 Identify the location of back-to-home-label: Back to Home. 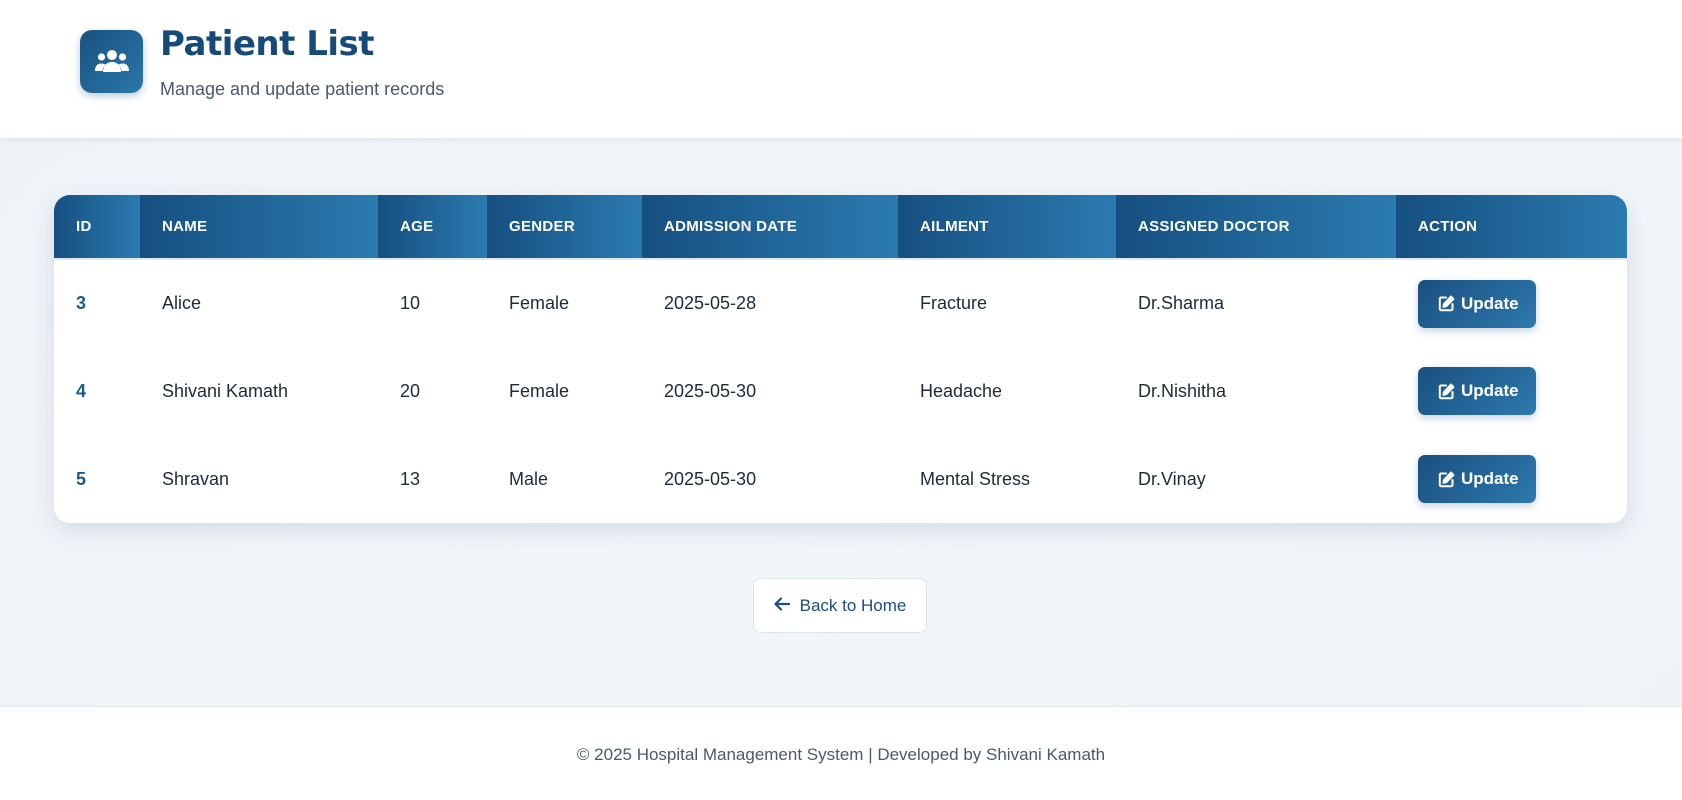
(853, 605).